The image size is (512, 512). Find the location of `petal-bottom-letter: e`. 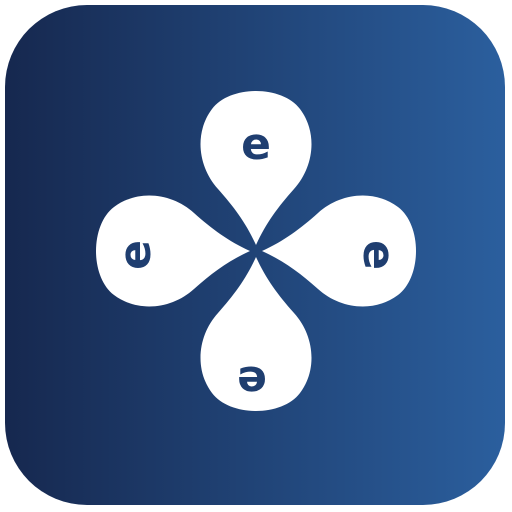

petal-bottom-letter: e is located at coordinates (252, 381).